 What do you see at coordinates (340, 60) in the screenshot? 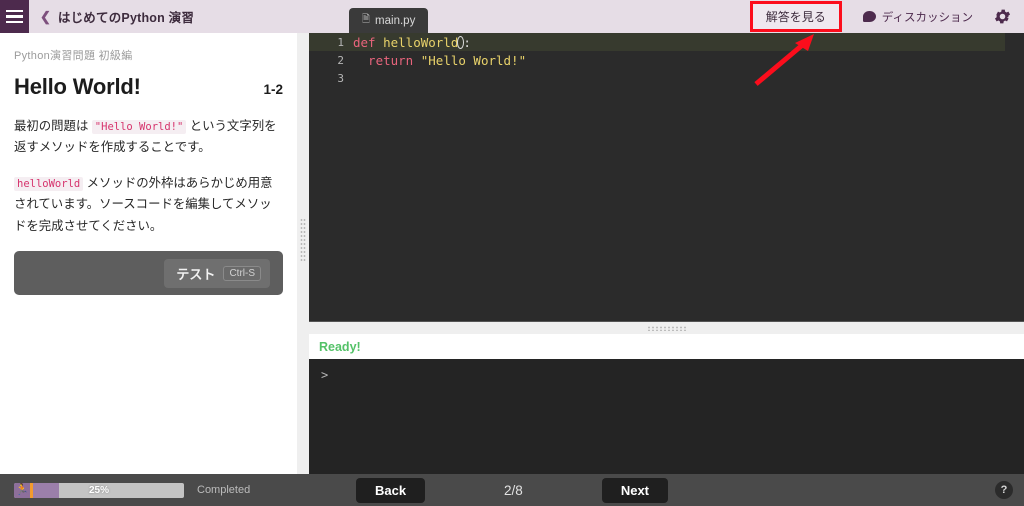
I see `line-number: 2` at bounding box center [340, 60].